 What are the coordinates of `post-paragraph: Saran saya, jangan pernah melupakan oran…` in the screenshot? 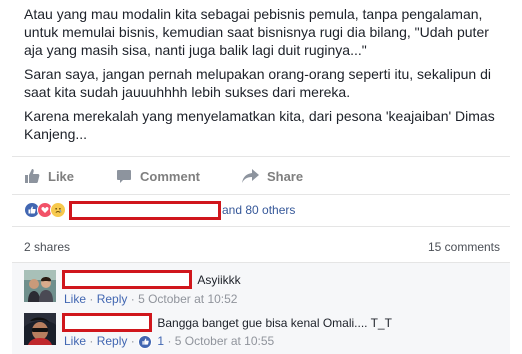 It's located at (257, 83).